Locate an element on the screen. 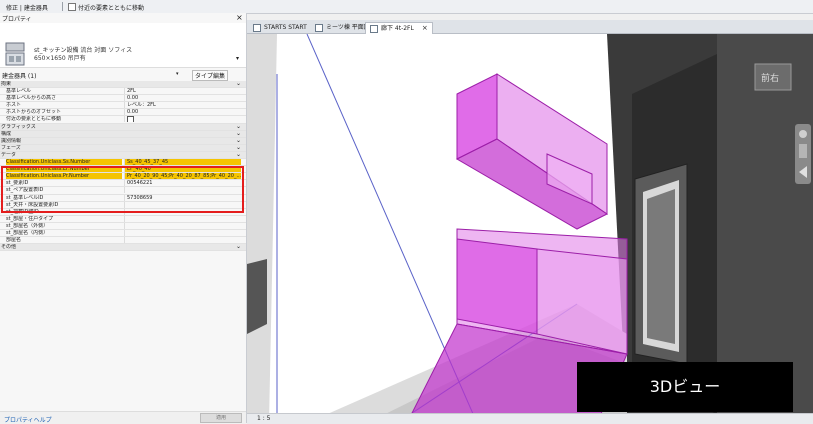 The height and width of the screenshot is (424, 813). checkbox is located at coordinates (130, 119).